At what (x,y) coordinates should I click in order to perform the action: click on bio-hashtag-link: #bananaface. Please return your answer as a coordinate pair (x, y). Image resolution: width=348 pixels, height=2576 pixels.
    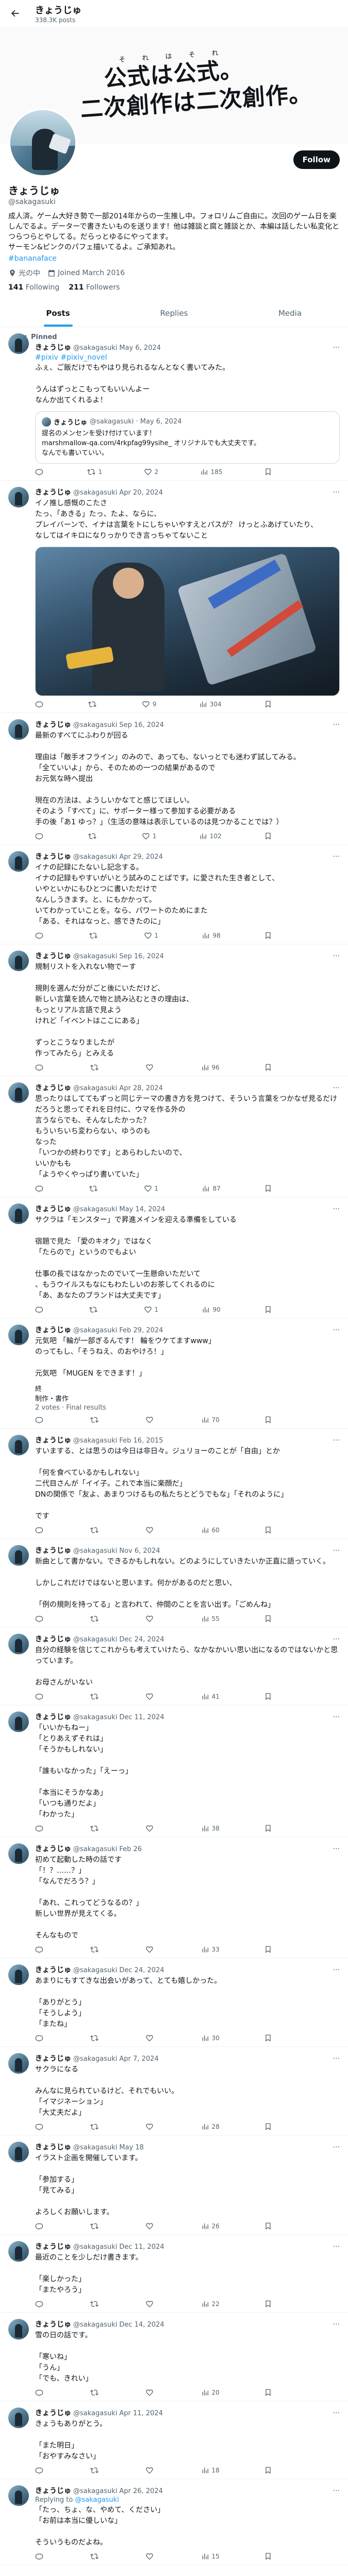
    Looking at the image, I should click on (174, 259).